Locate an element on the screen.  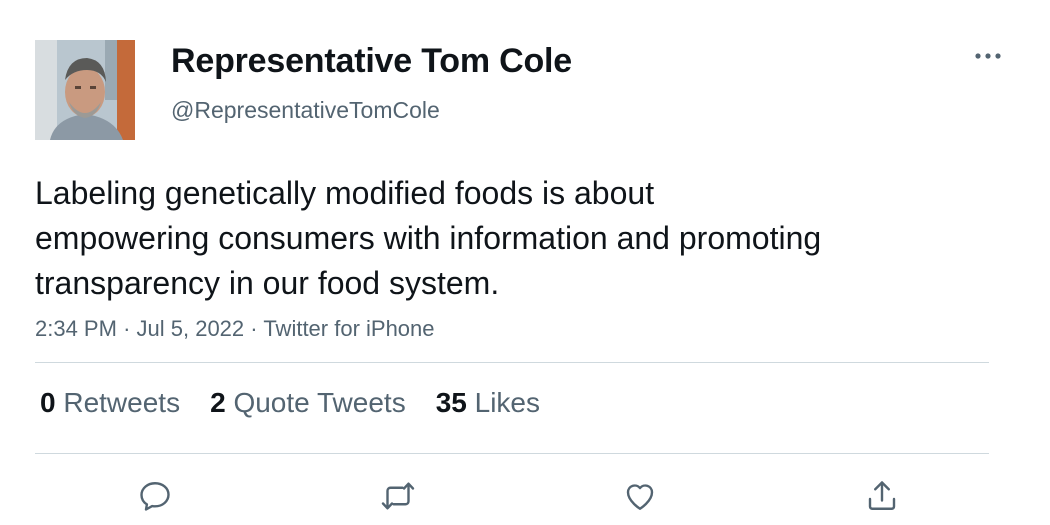
like-icon is located at coordinates (640, 497).